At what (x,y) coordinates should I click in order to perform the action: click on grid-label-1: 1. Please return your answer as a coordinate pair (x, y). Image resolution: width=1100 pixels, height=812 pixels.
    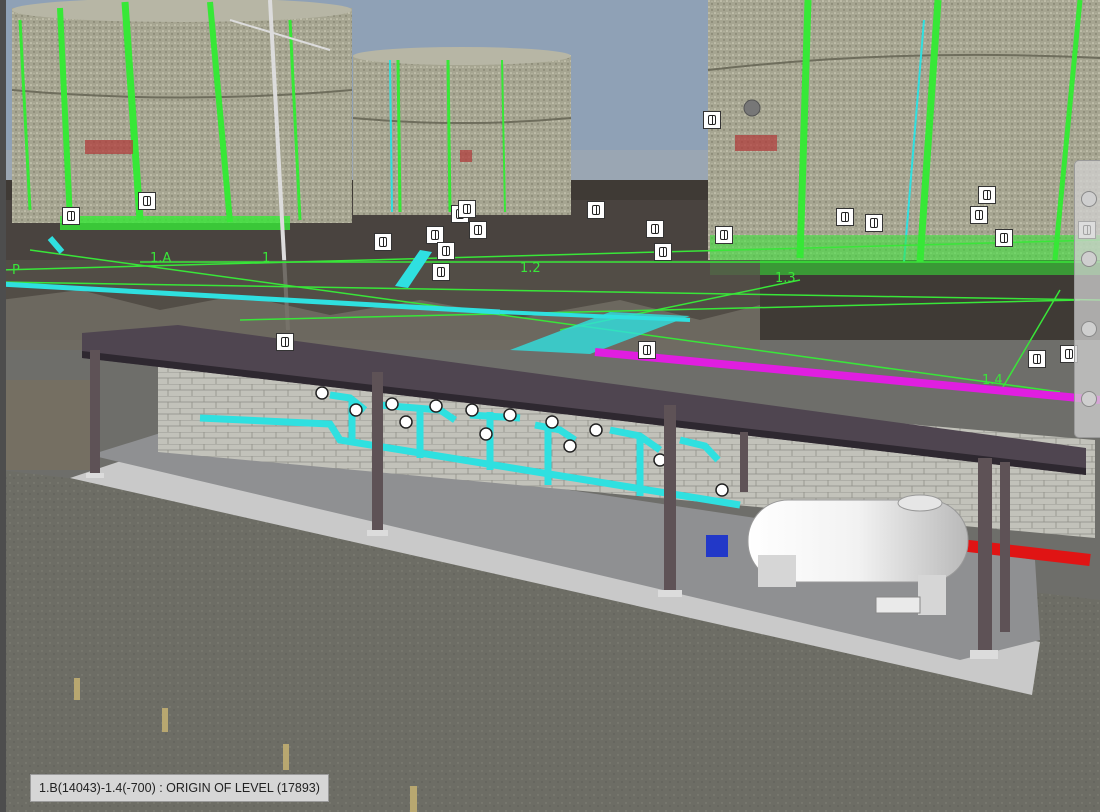
    Looking at the image, I should click on (266, 258).